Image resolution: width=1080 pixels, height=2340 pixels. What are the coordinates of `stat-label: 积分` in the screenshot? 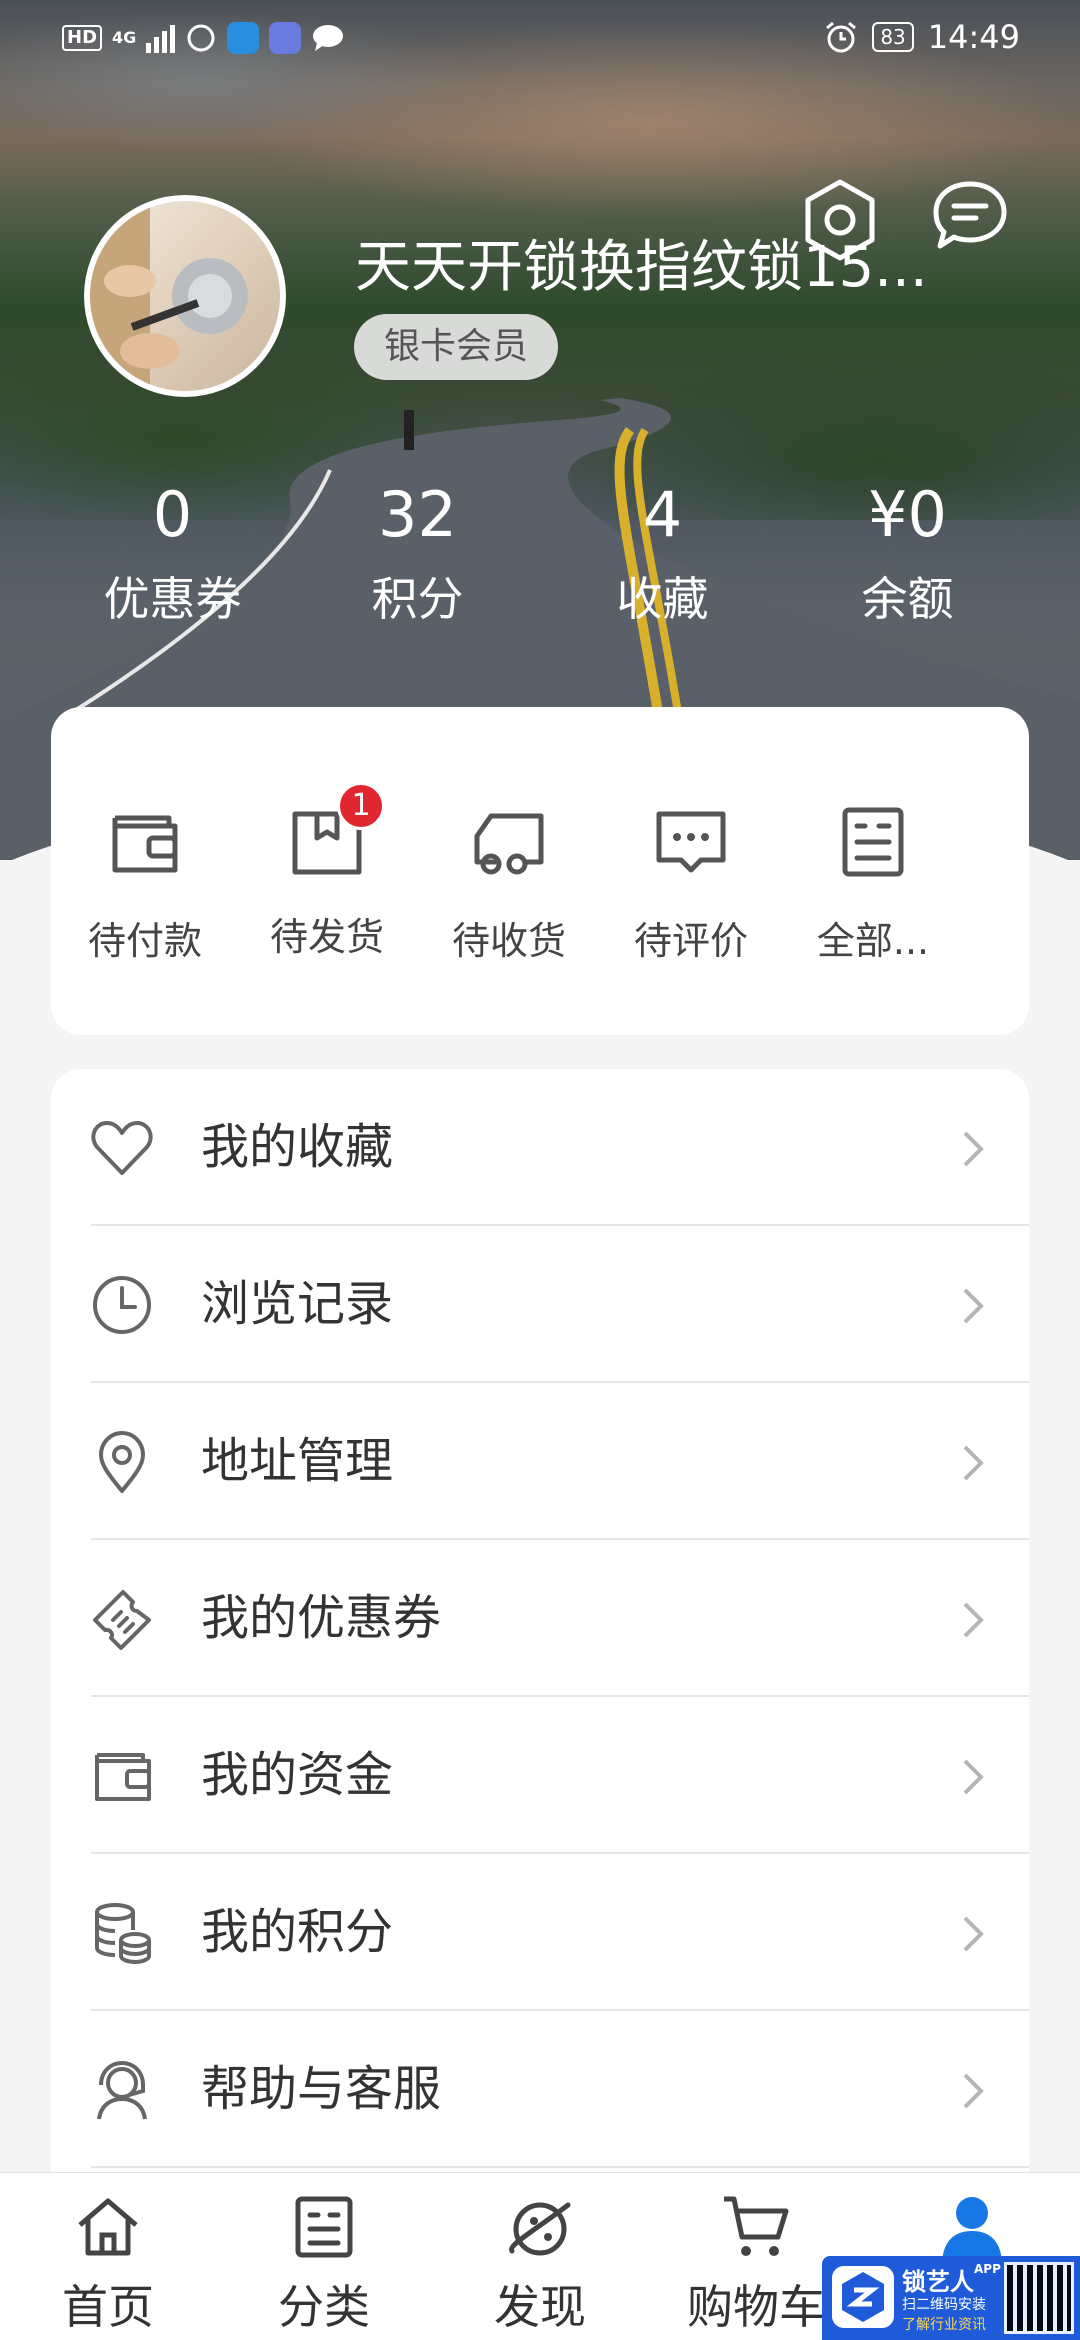 It's located at (417, 599).